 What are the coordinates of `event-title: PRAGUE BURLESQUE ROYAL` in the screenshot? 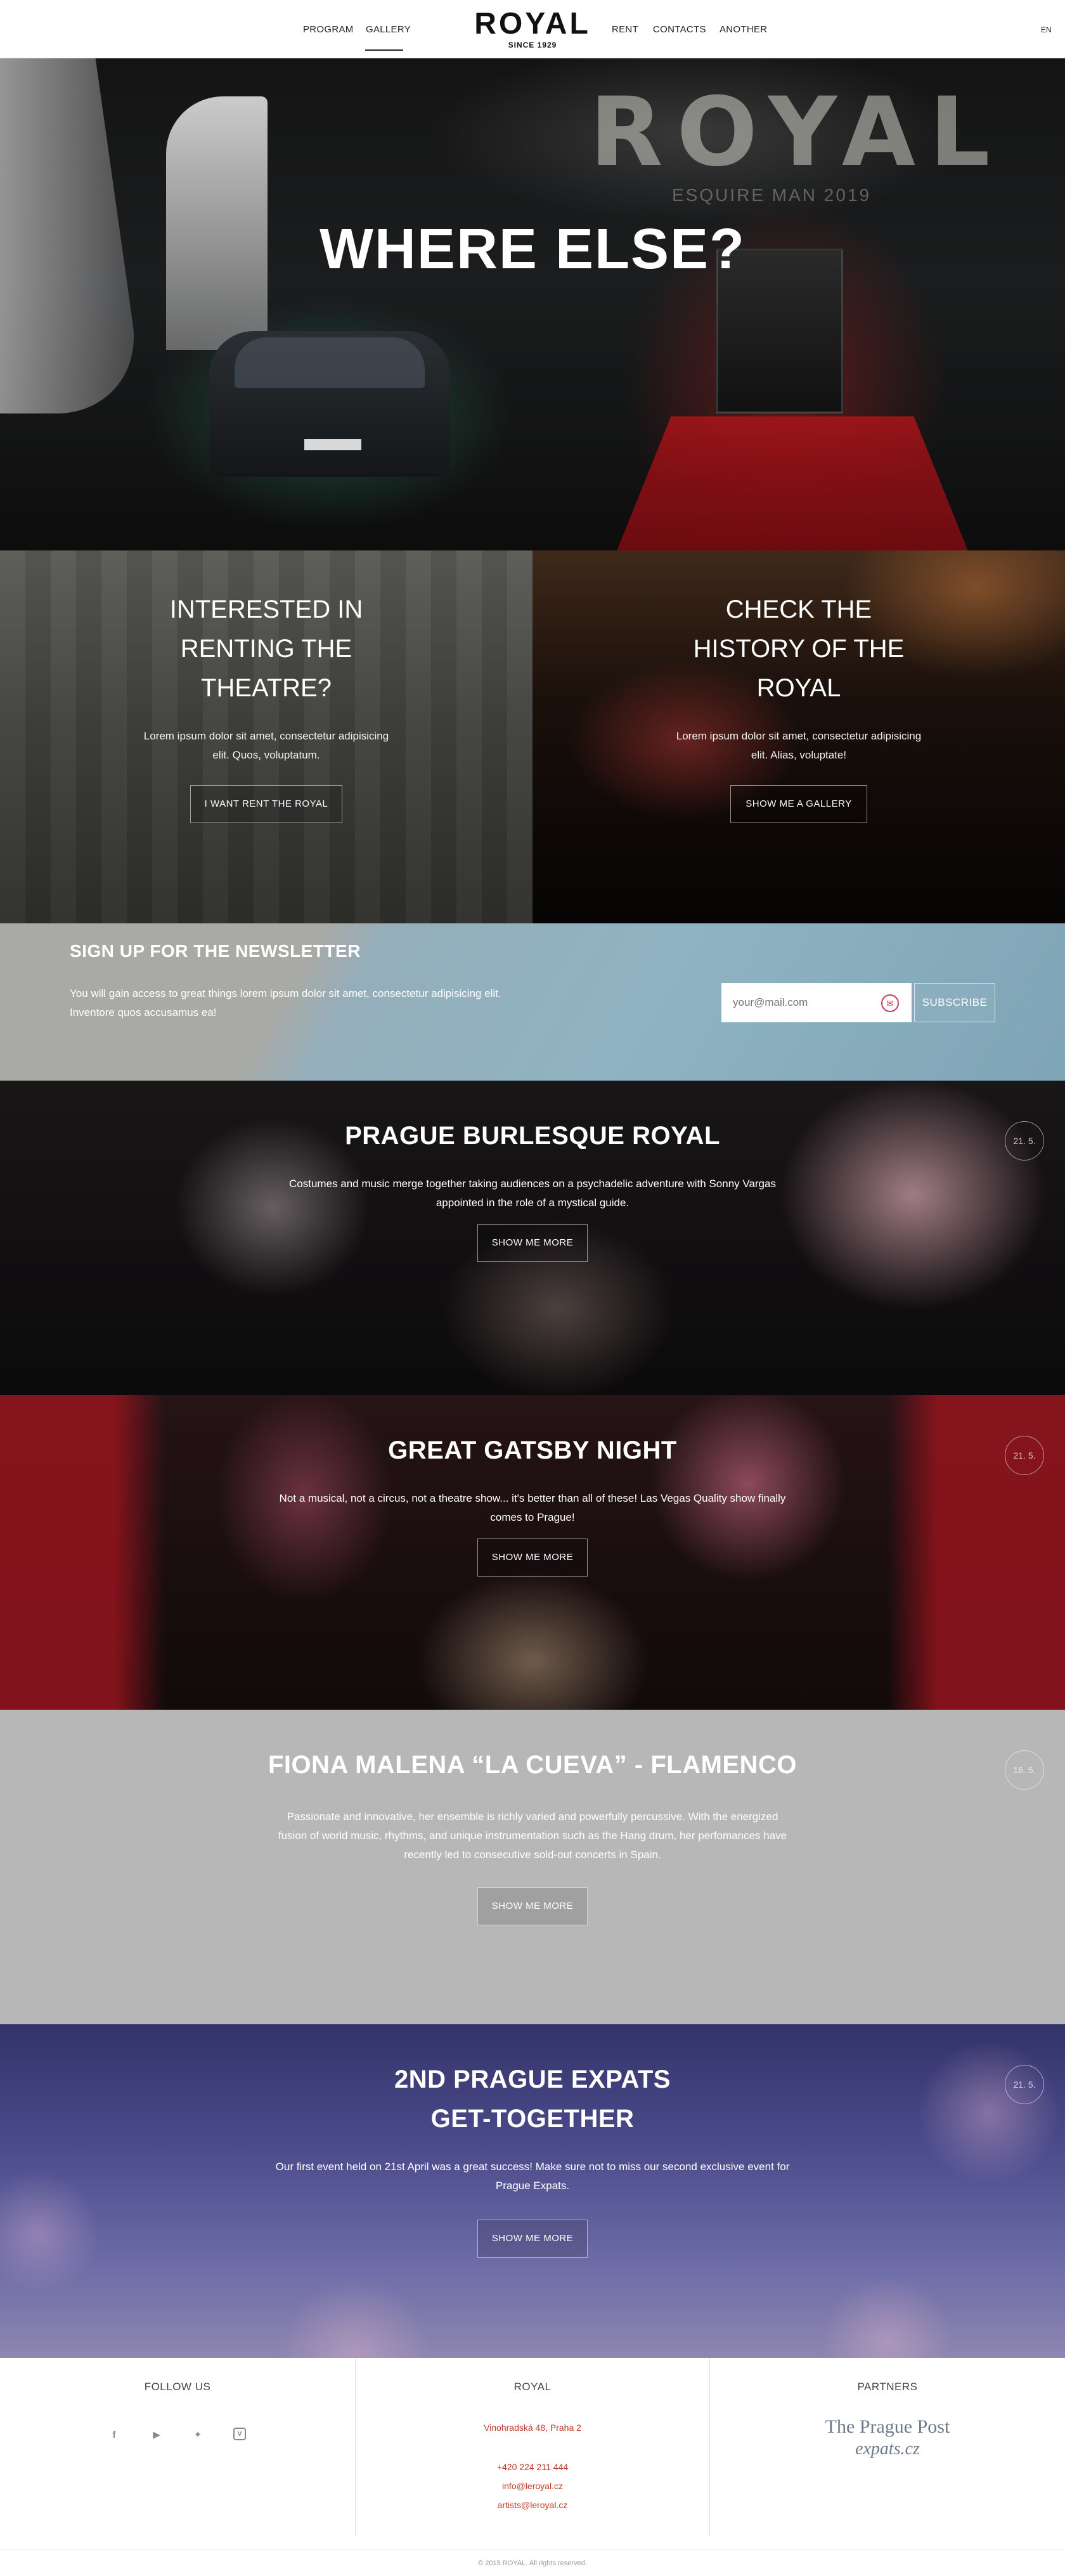 It's located at (532, 1135).